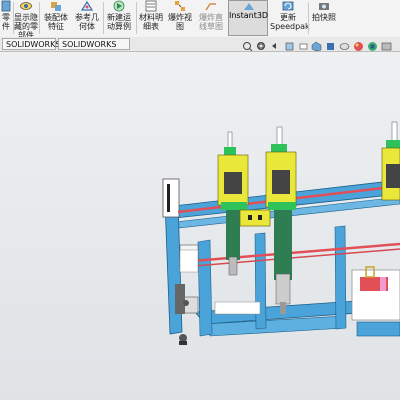  I want to click on explode-line-sketch-button: 爆炸直 线草图, so click(211, 18).